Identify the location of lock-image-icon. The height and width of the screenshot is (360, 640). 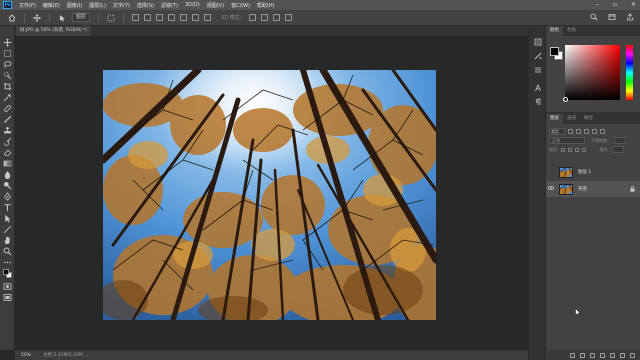
(570, 149).